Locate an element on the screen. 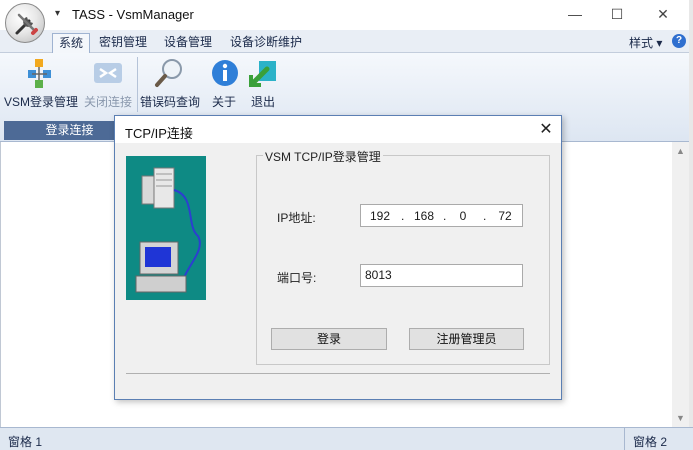 This screenshot has width=693, height=450. menu-bar: 系统 密钥管理 设备管理 设备诊断维护 is located at coordinates (346, 41).